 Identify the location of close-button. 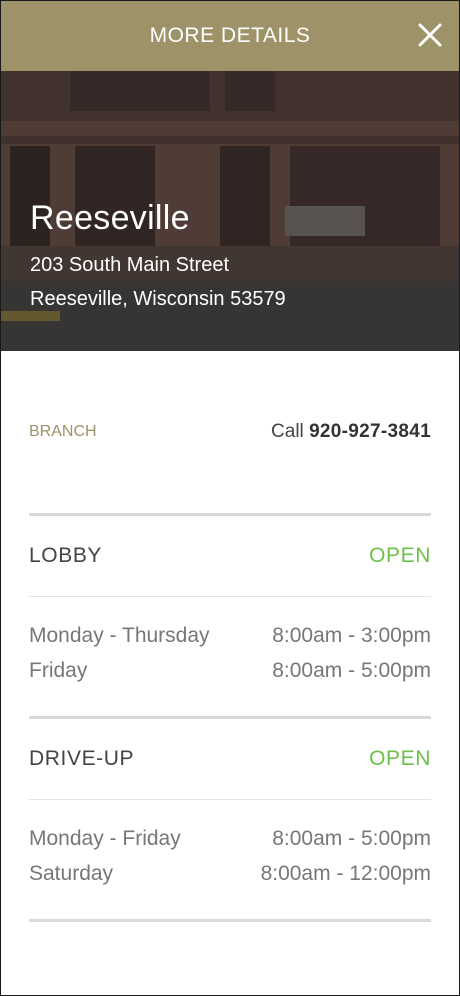
(430, 35).